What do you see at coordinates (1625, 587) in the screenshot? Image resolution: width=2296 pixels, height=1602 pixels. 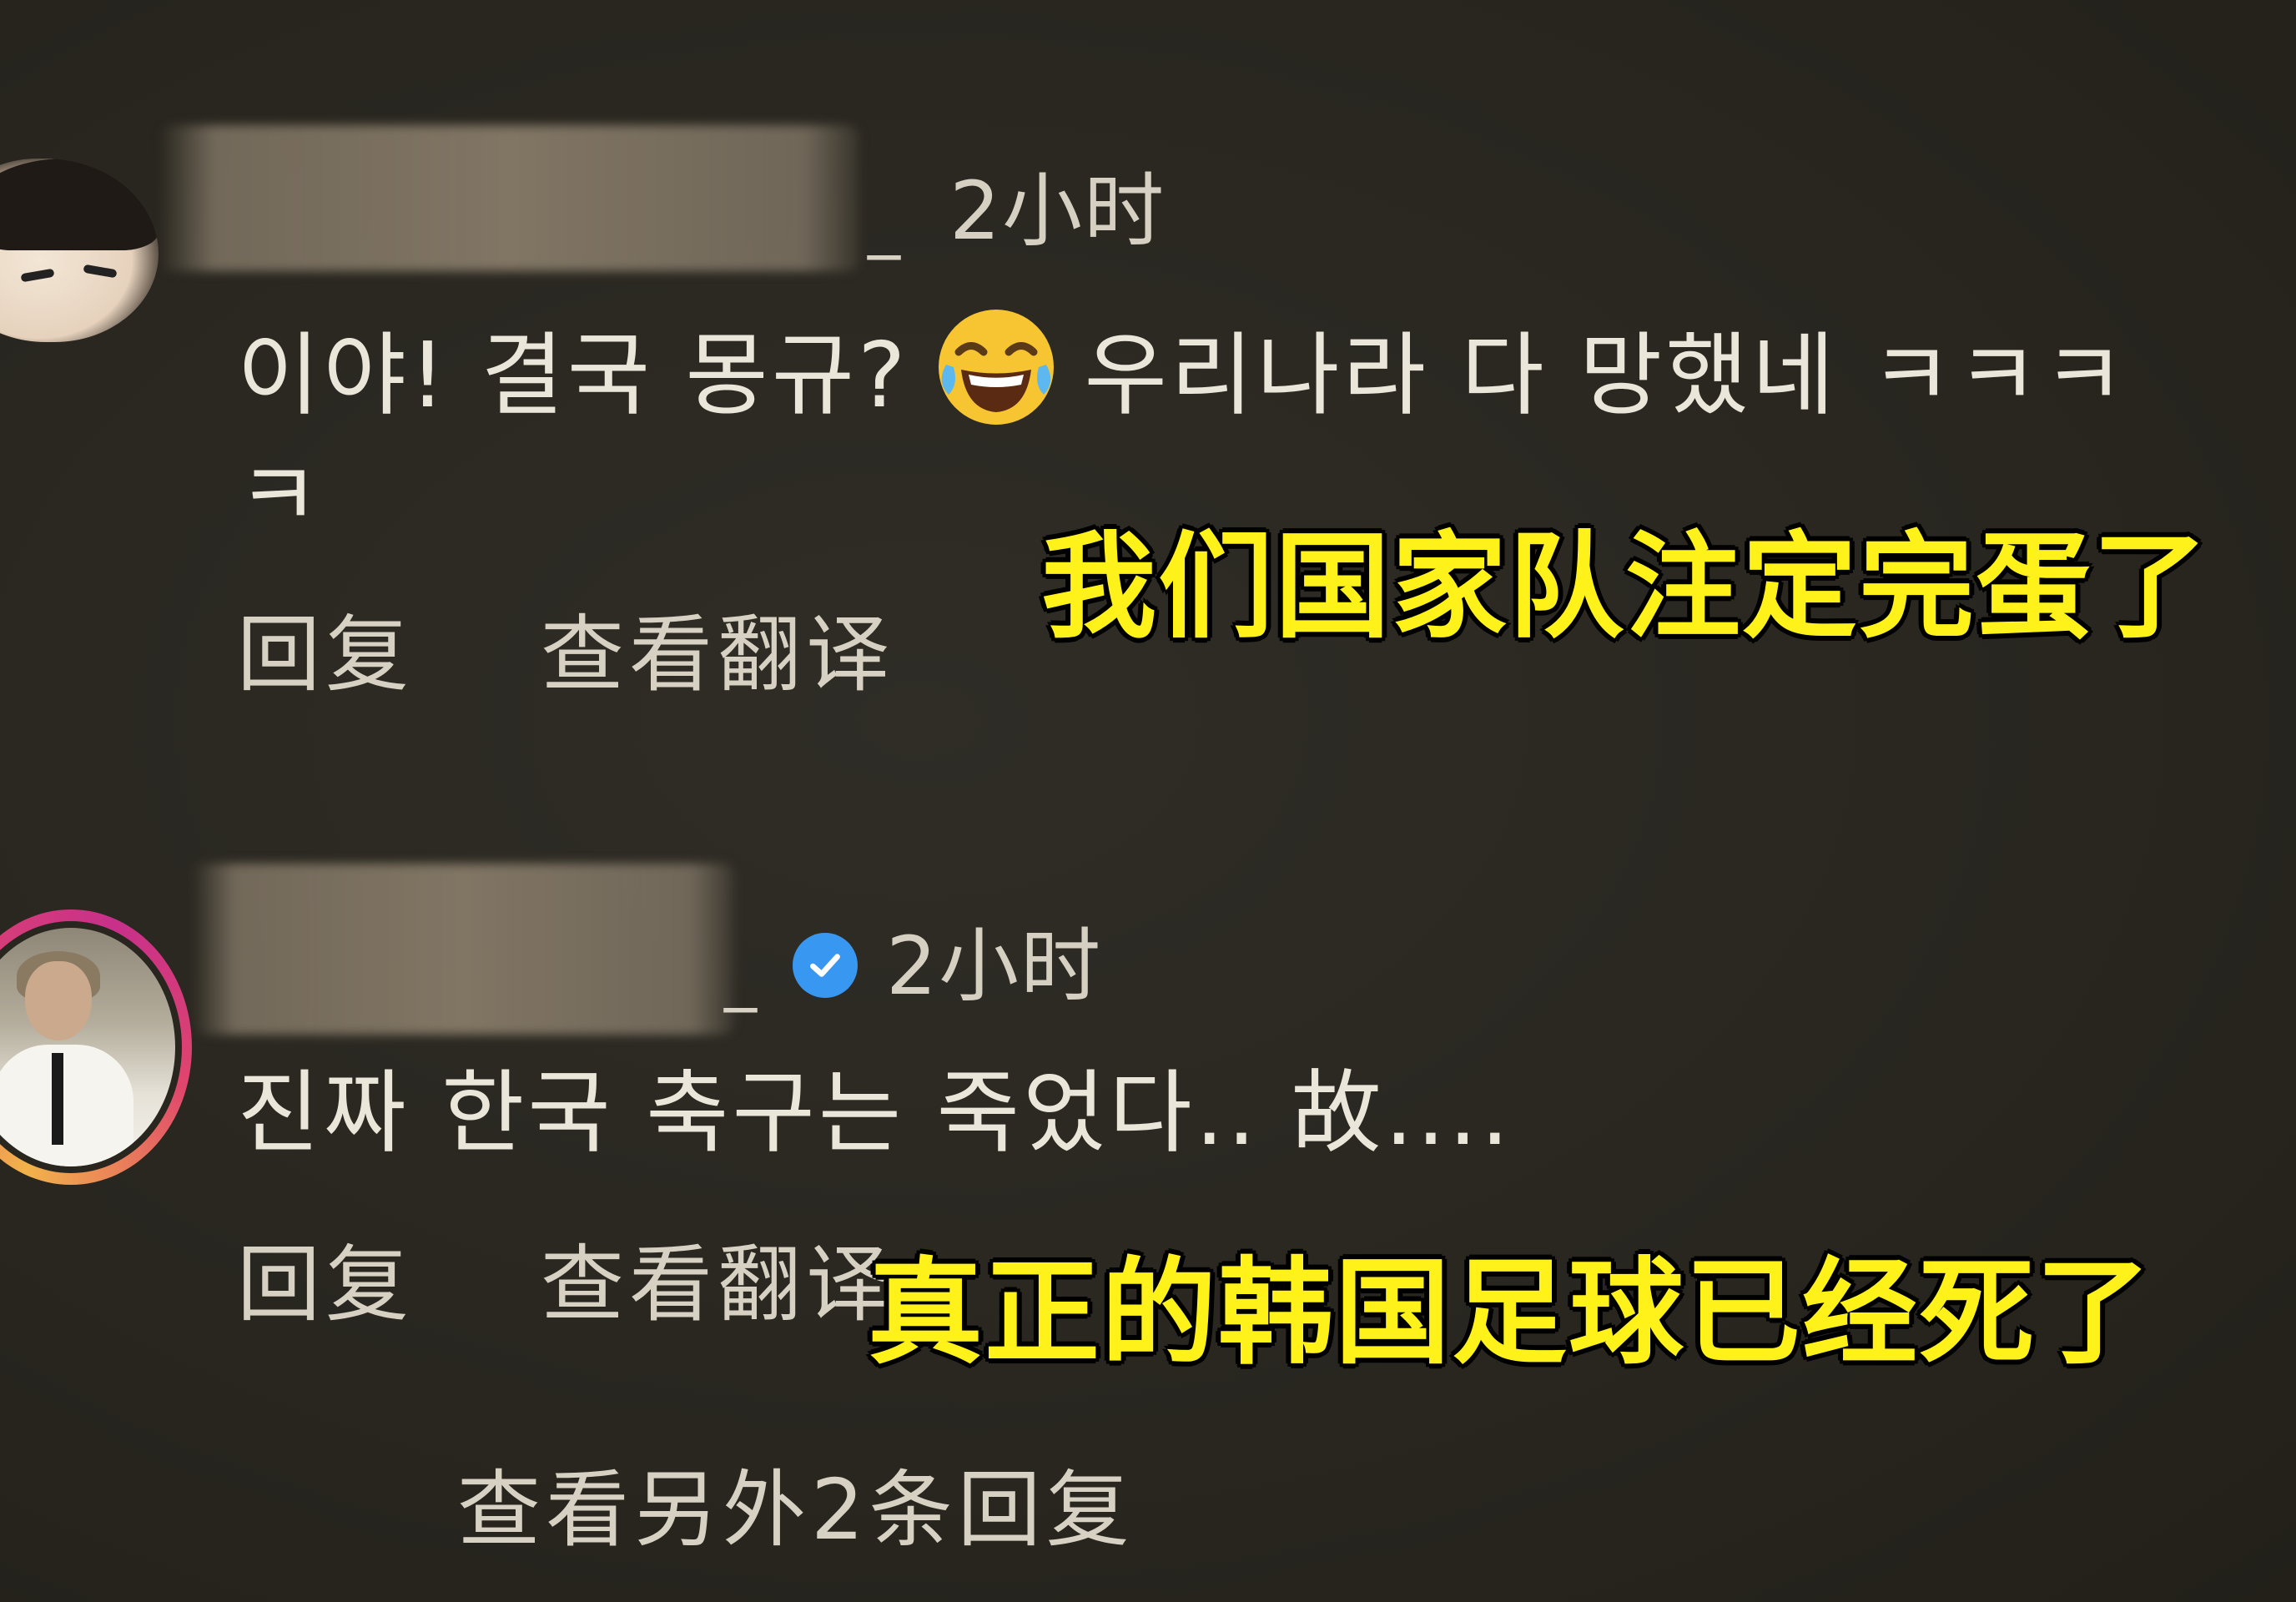 I see `translation-caption: 我们国家队注定完蛋了` at bounding box center [1625, 587].